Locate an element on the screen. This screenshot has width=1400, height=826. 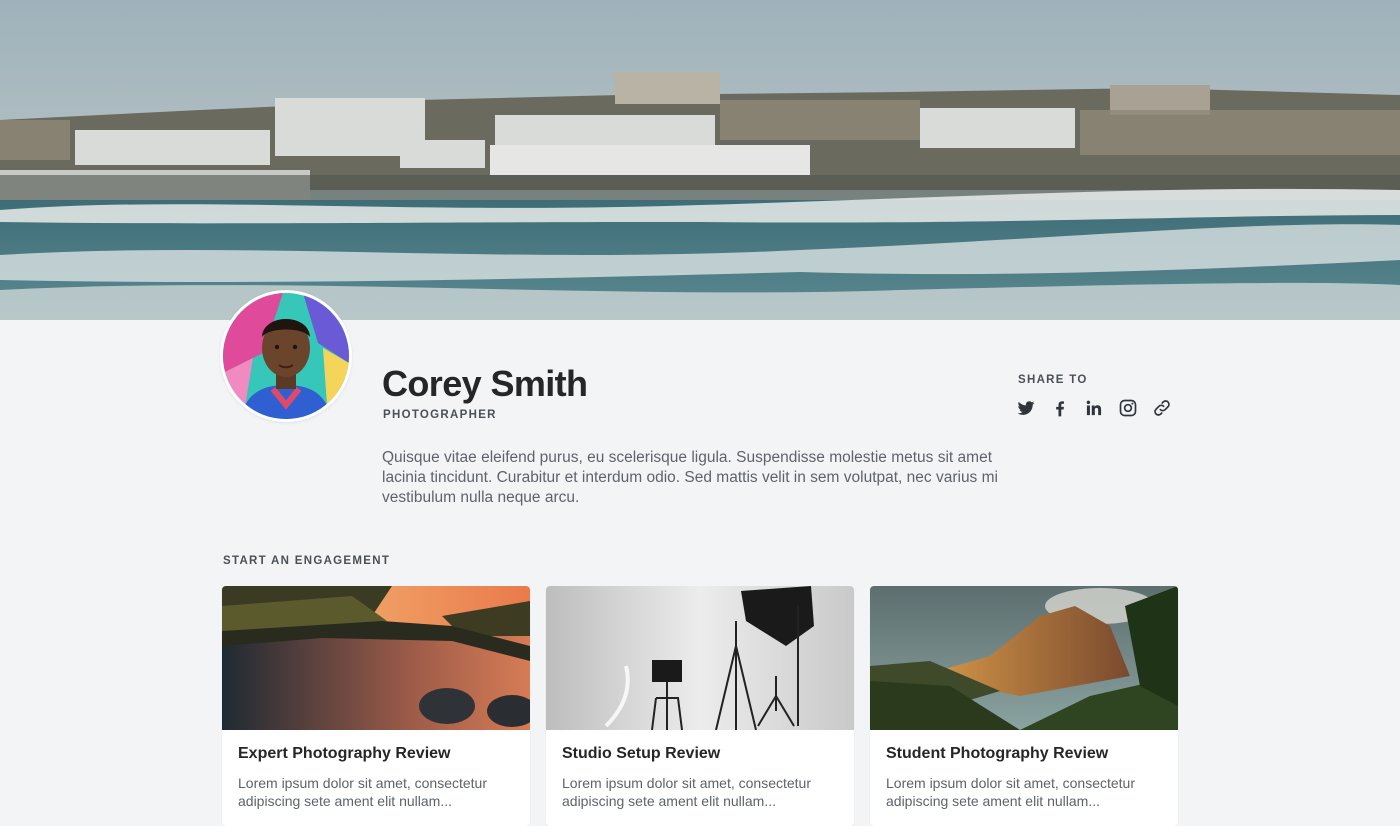
twitter-icon is located at coordinates (1026, 408).